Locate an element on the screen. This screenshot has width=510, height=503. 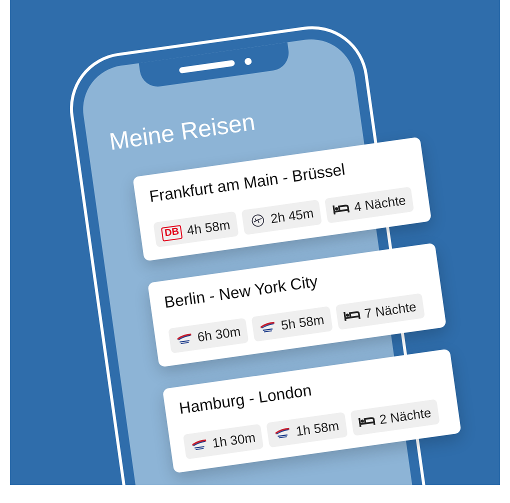
duration-text: 6h 30m is located at coordinates (219, 334).